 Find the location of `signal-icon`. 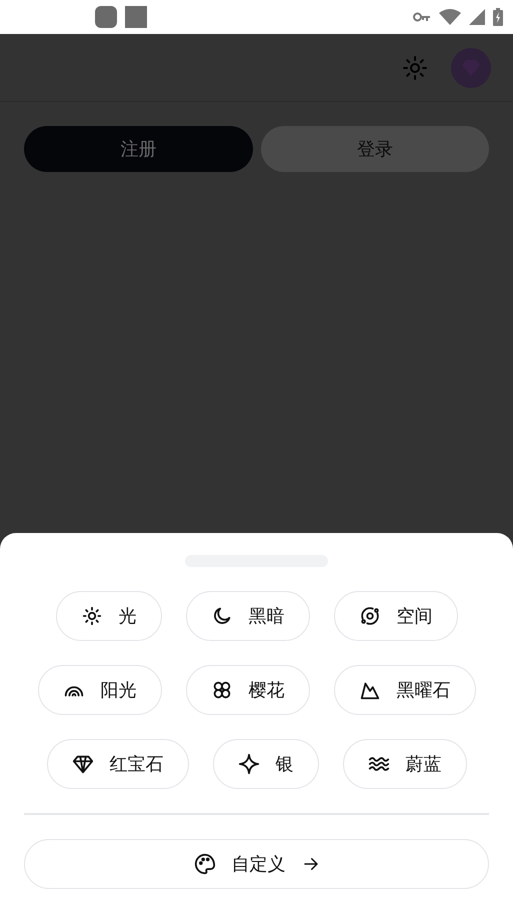

signal-icon is located at coordinates (477, 17).